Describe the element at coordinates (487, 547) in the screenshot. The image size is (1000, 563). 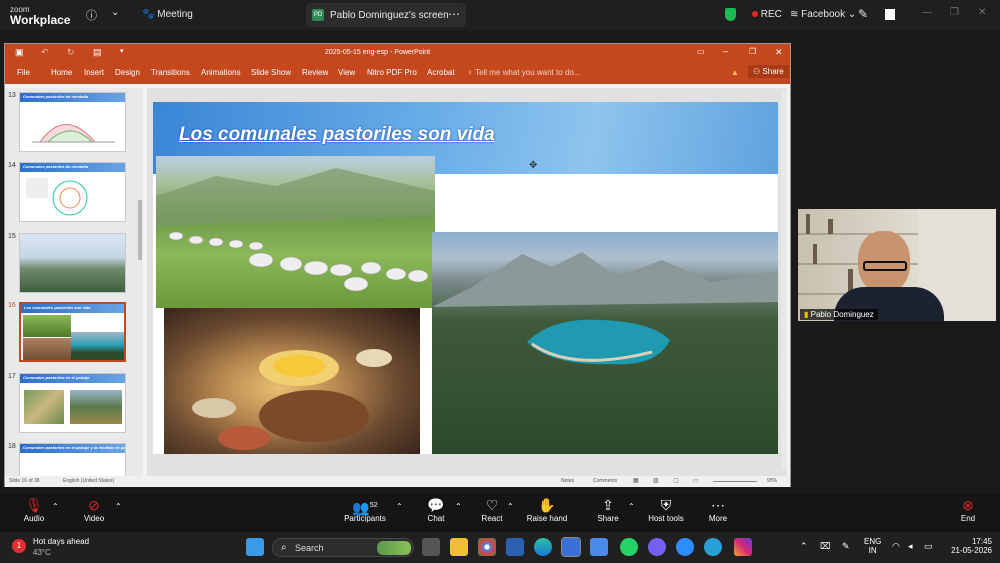
I see `chrome-icon` at that location.